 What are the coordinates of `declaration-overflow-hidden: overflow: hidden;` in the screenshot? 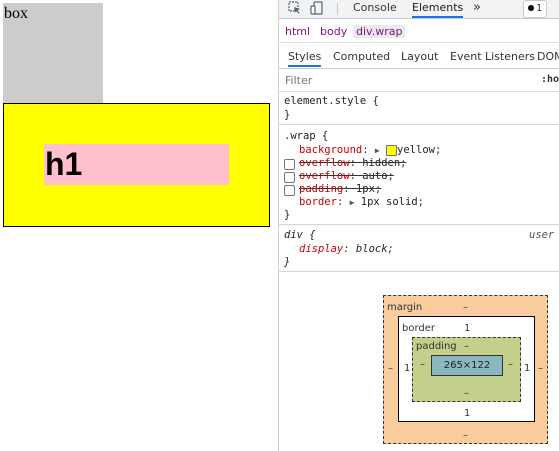 It's located at (353, 163).